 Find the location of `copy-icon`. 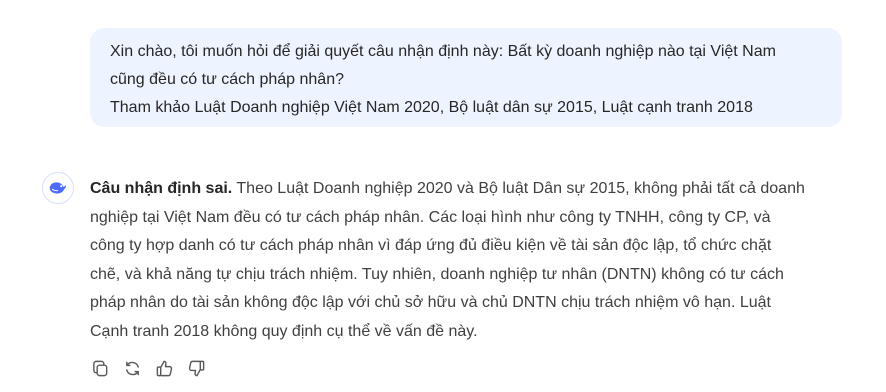

copy-icon is located at coordinates (100, 368).